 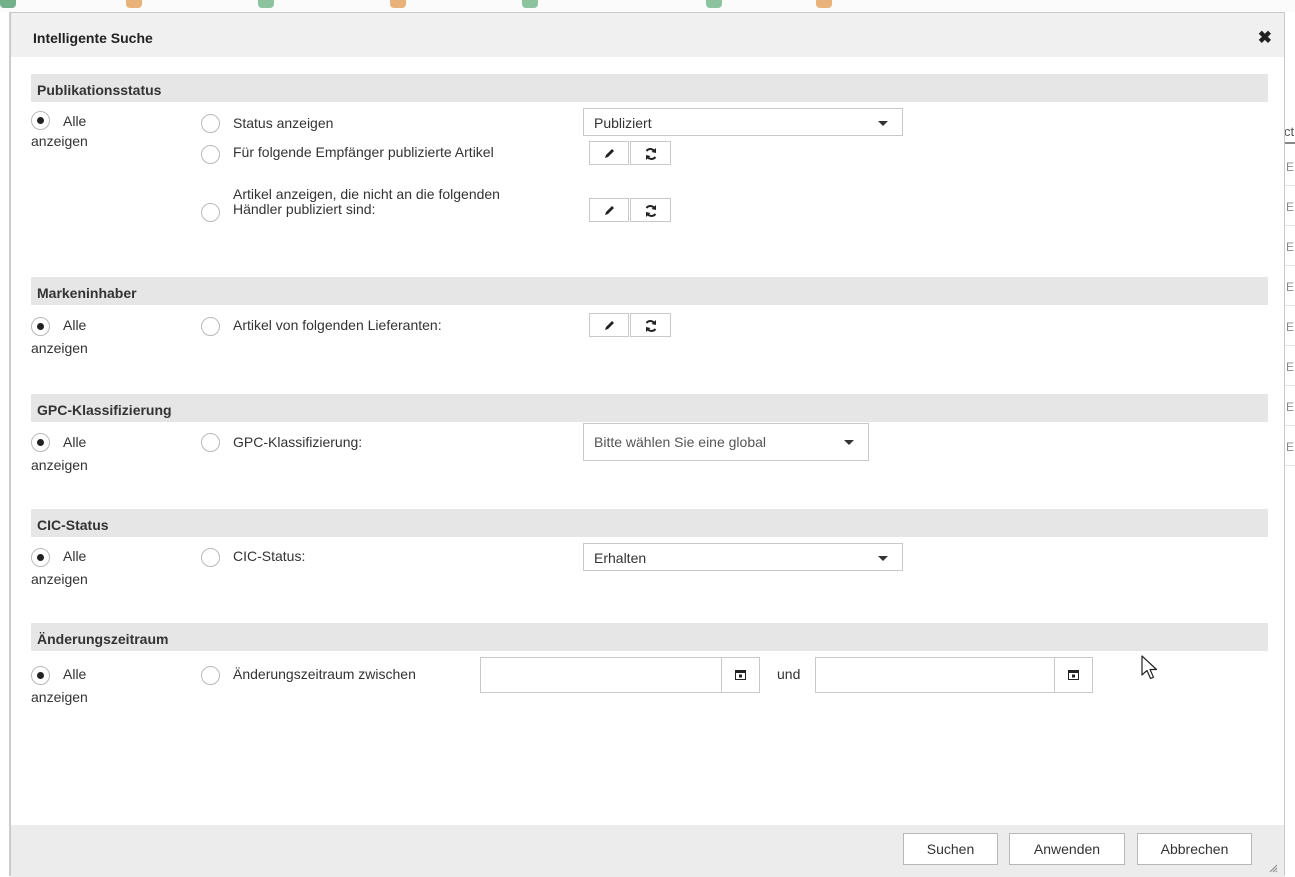 What do you see at coordinates (647, 6) in the screenshot?
I see `background-toolbar` at bounding box center [647, 6].